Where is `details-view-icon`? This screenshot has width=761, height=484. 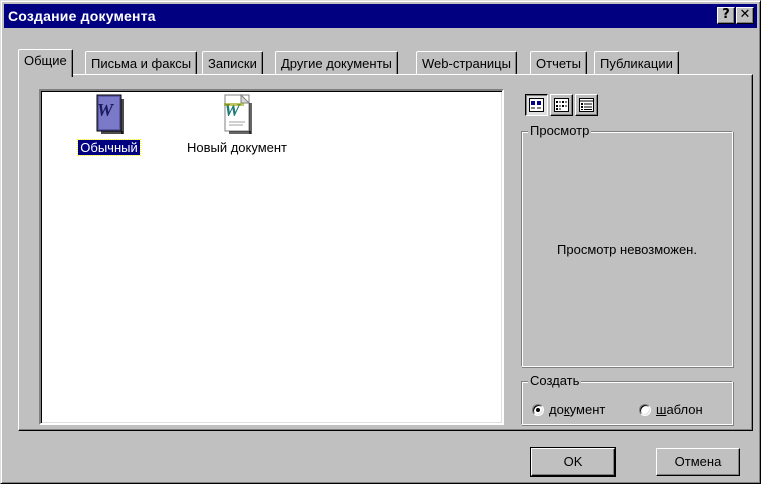 details-view-icon is located at coordinates (586, 105).